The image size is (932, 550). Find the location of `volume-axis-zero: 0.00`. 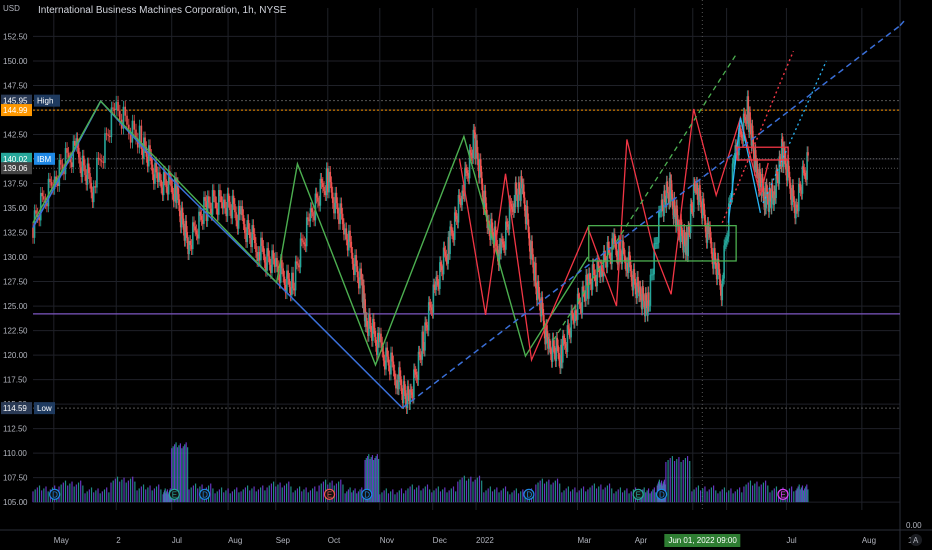

volume-axis-zero: 0.00 is located at coordinates (914, 525).